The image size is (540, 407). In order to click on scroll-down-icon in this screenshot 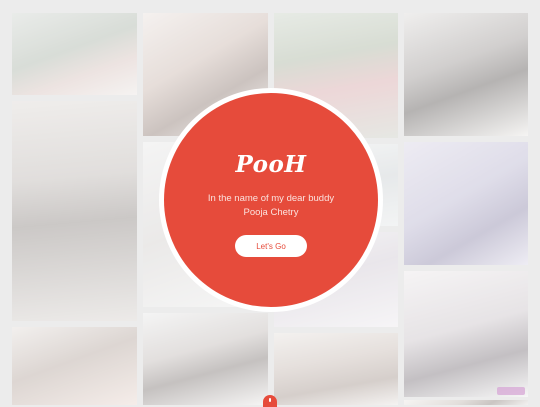, I will do `click(270, 401)`.